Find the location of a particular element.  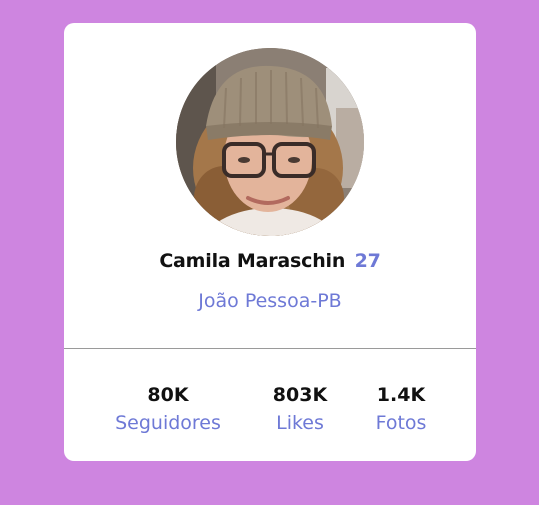

profile-avatar is located at coordinates (270, 142).